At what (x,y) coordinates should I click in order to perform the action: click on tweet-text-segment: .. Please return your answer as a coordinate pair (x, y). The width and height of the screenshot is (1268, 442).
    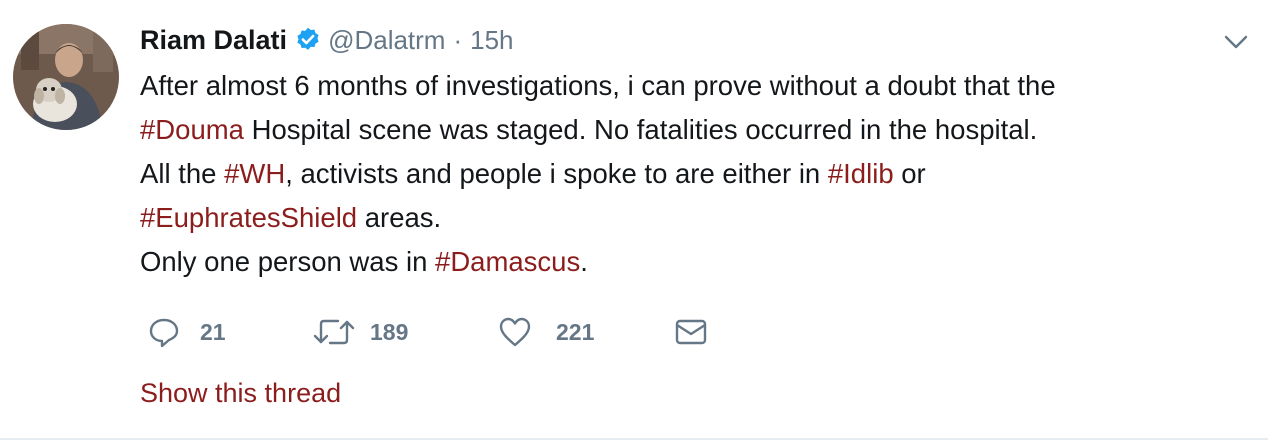
    Looking at the image, I should click on (584, 261).